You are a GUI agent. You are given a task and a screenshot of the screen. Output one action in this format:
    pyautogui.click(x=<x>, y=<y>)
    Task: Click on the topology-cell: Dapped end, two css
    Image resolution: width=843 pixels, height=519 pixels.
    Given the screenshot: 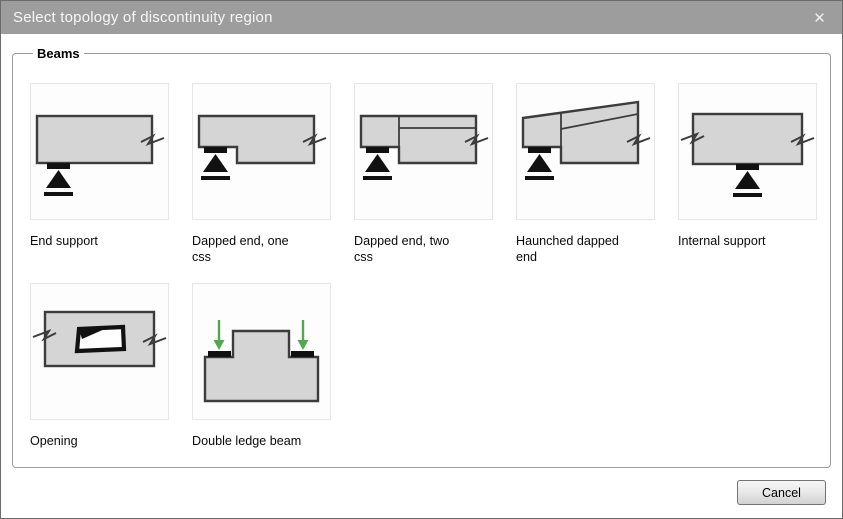 What is the action you would take?
    pyautogui.click(x=423, y=183)
    